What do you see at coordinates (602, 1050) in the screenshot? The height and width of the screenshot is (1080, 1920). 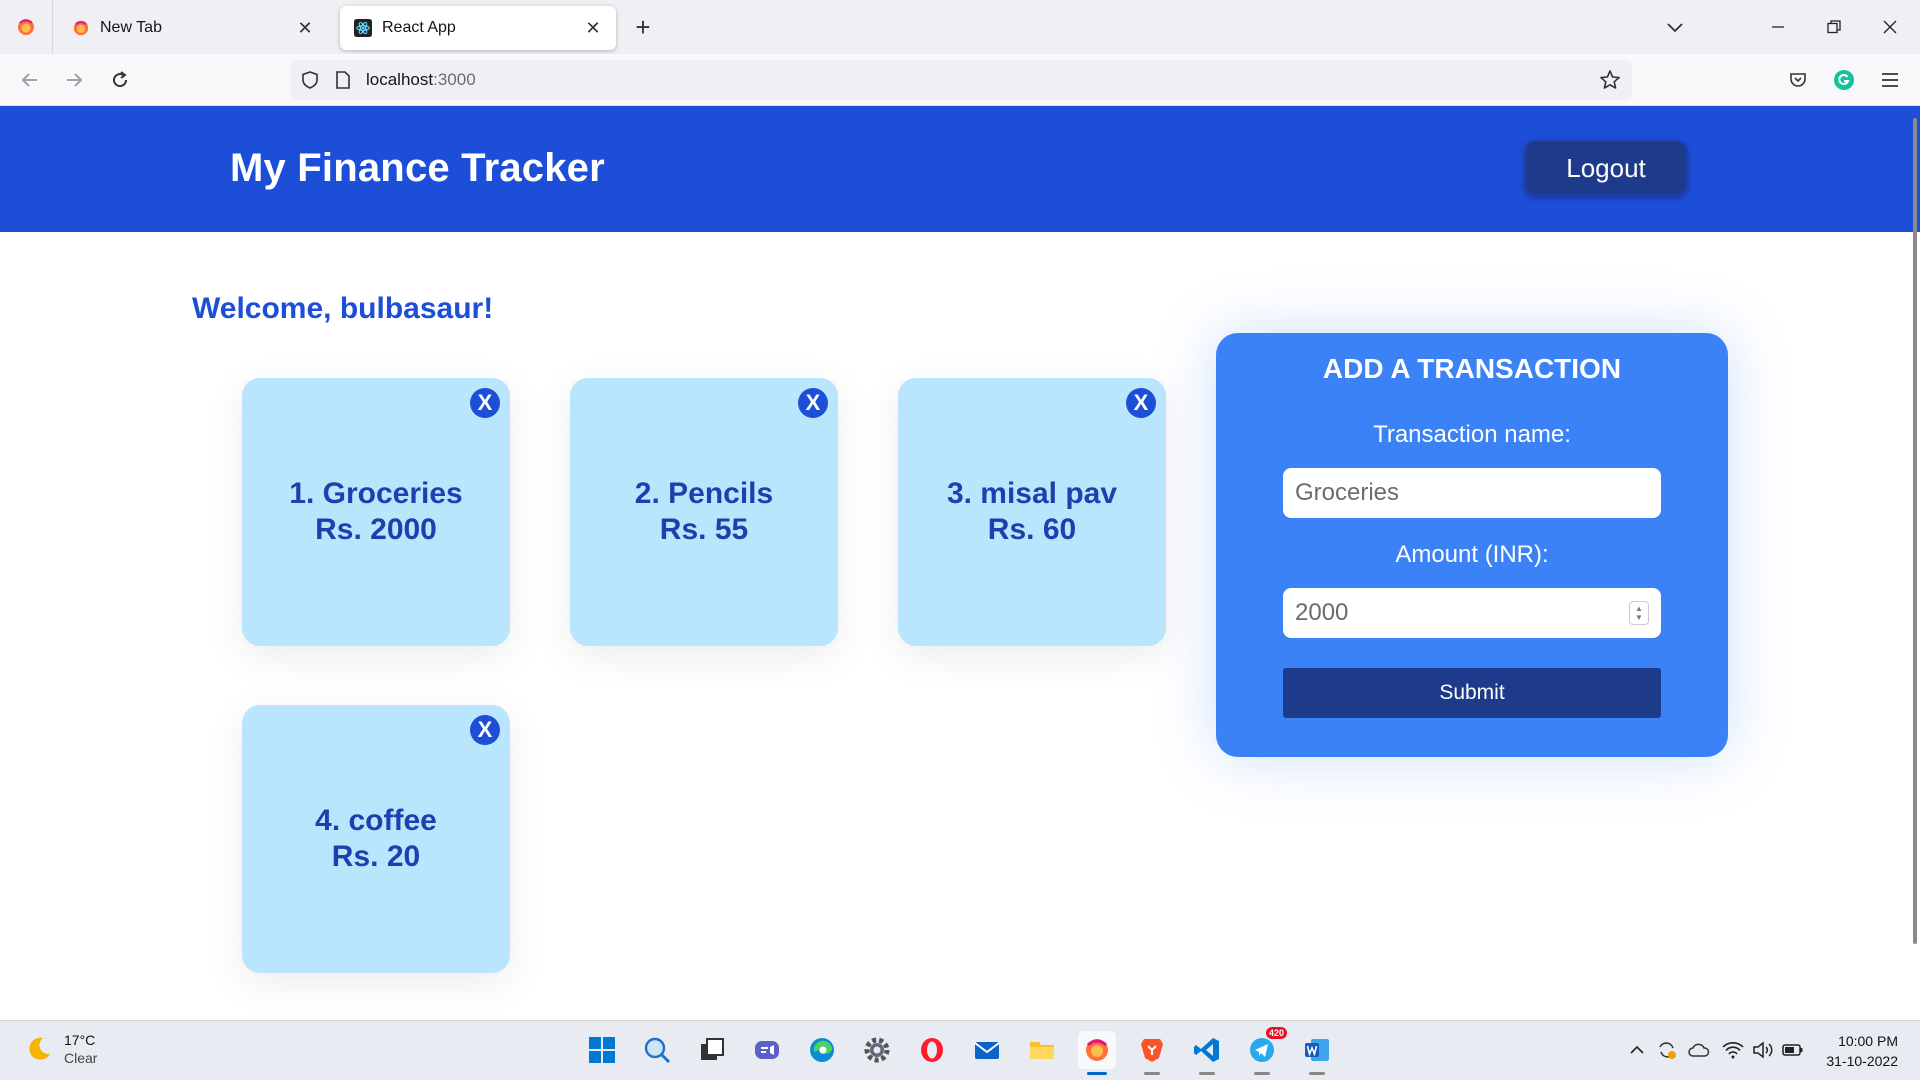 I see `windows-start-icon` at bounding box center [602, 1050].